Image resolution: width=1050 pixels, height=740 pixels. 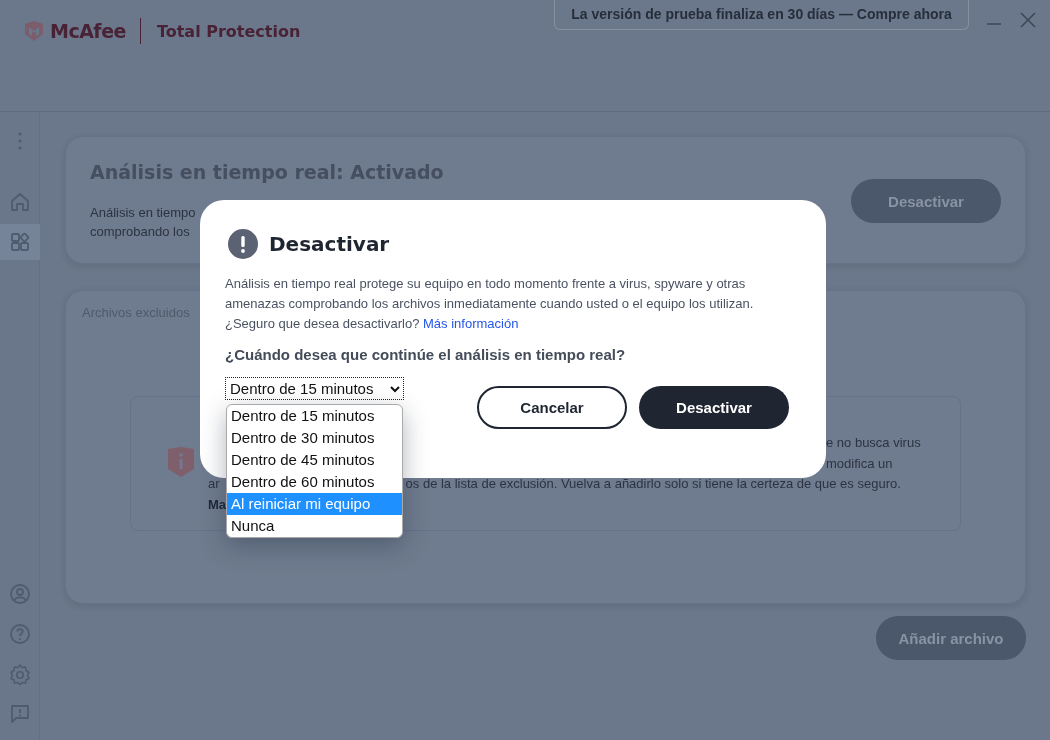 I want to click on dropdown-option: Dentro de 15 minutos, so click(x=314, y=416).